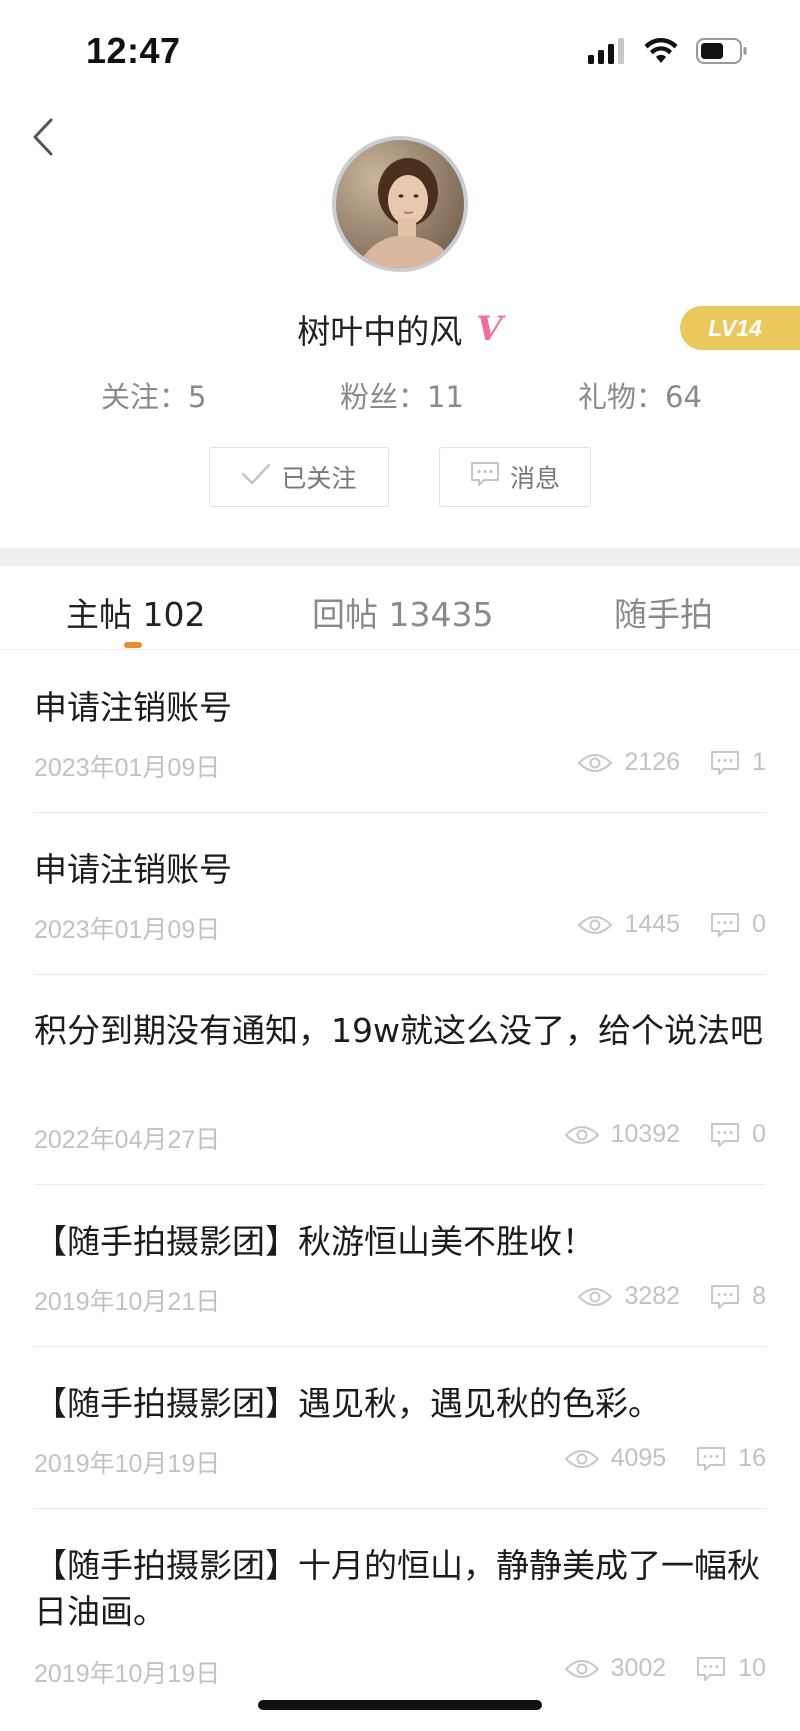 The height and width of the screenshot is (1731, 800). I want to click on post-title: 【随手拍摄影团】秋游恒山美不胜收！, so click(314, 1241).